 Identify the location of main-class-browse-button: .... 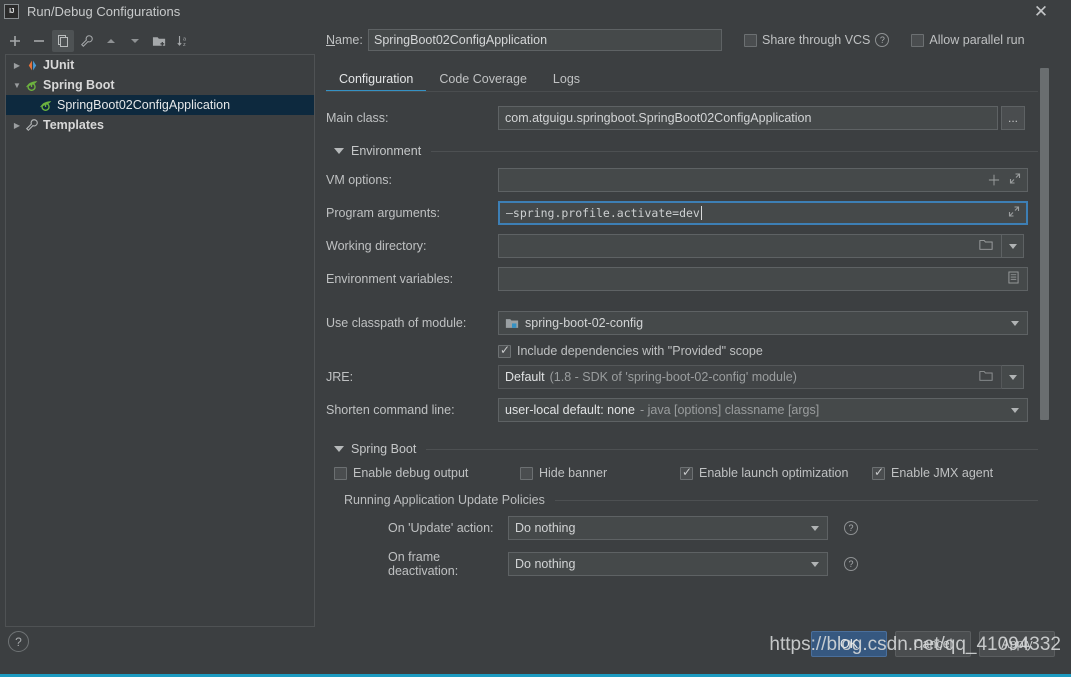
(1013, 118).